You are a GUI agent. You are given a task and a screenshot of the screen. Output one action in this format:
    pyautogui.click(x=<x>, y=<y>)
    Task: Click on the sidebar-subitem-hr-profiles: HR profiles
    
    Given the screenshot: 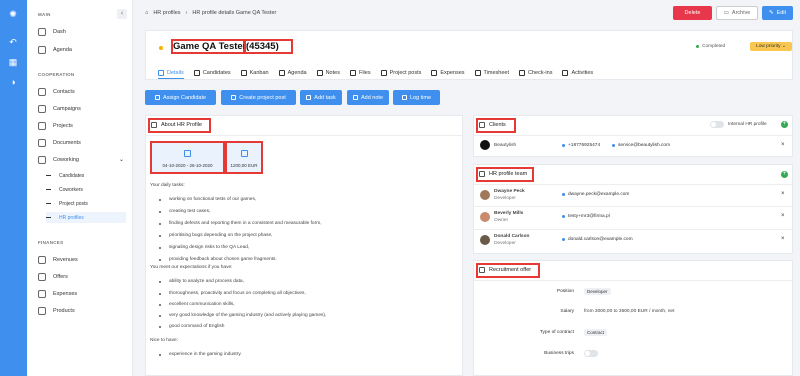 What is the action you would take?
    pyautogui.click(x=86, y=217)
    